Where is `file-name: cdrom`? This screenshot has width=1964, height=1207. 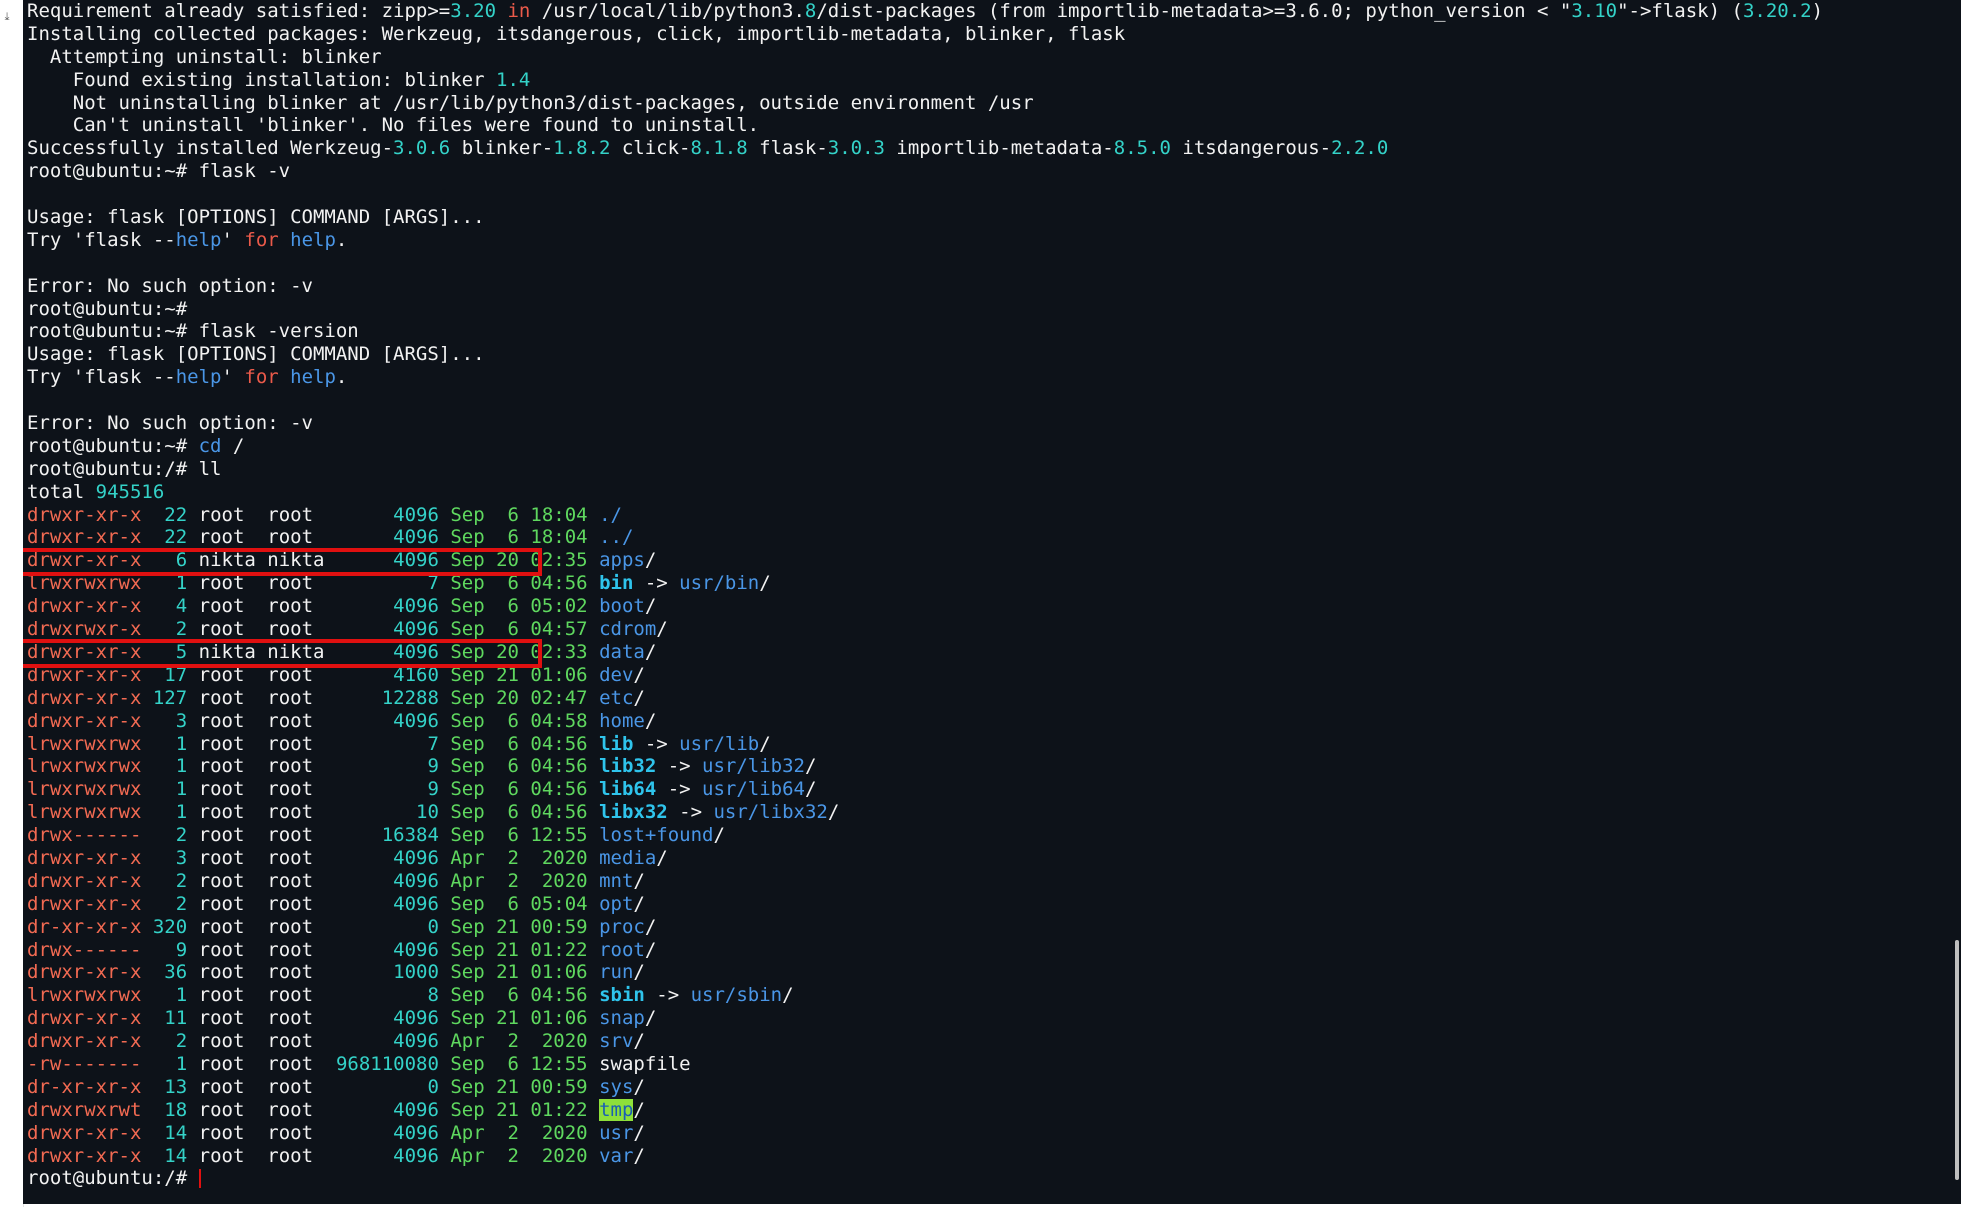
file-name: cdrom is located at coordinates (628, 629).